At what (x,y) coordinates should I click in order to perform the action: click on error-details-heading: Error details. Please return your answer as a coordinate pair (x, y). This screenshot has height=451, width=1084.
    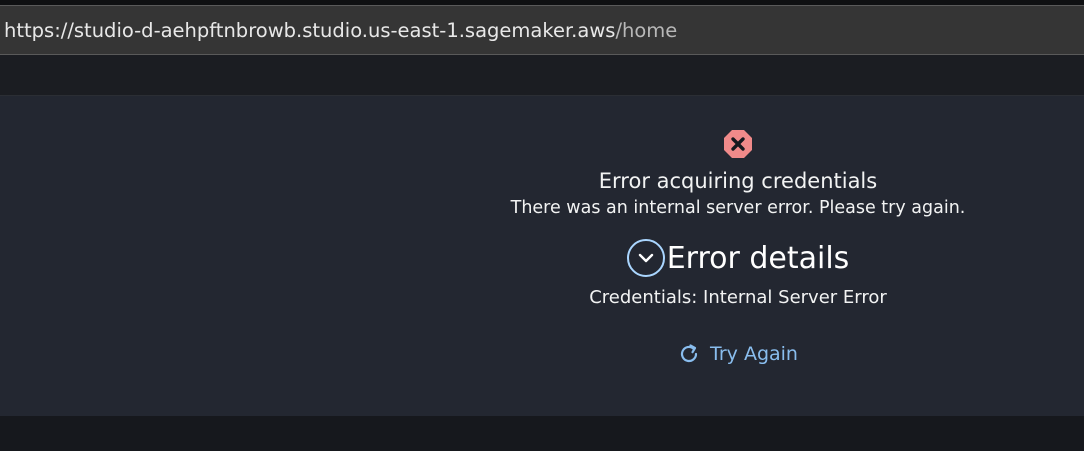
    Looking at the image, I should click on (758, 258).